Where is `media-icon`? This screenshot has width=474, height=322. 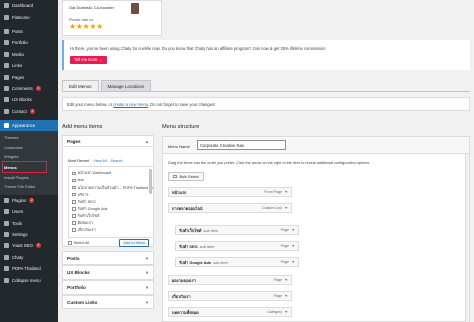 media-icon is located at coordinates (6, 54).